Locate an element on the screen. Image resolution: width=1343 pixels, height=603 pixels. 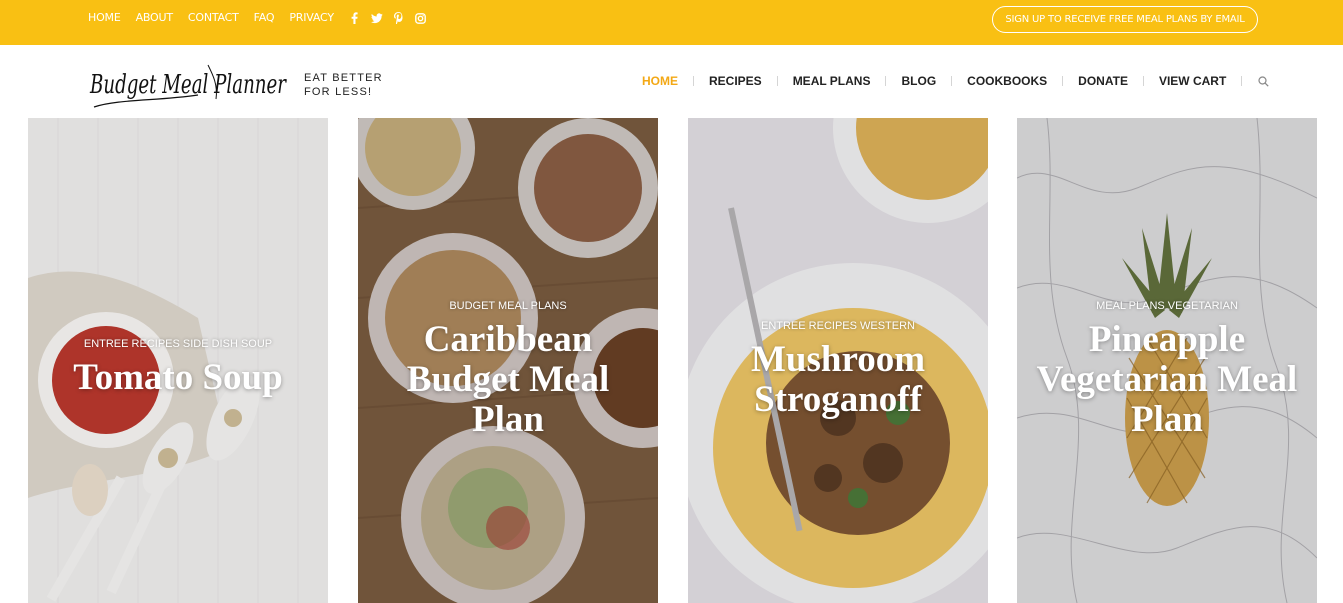
tagline-line-1: EAT BETTER is located at coordinates (343, 78).